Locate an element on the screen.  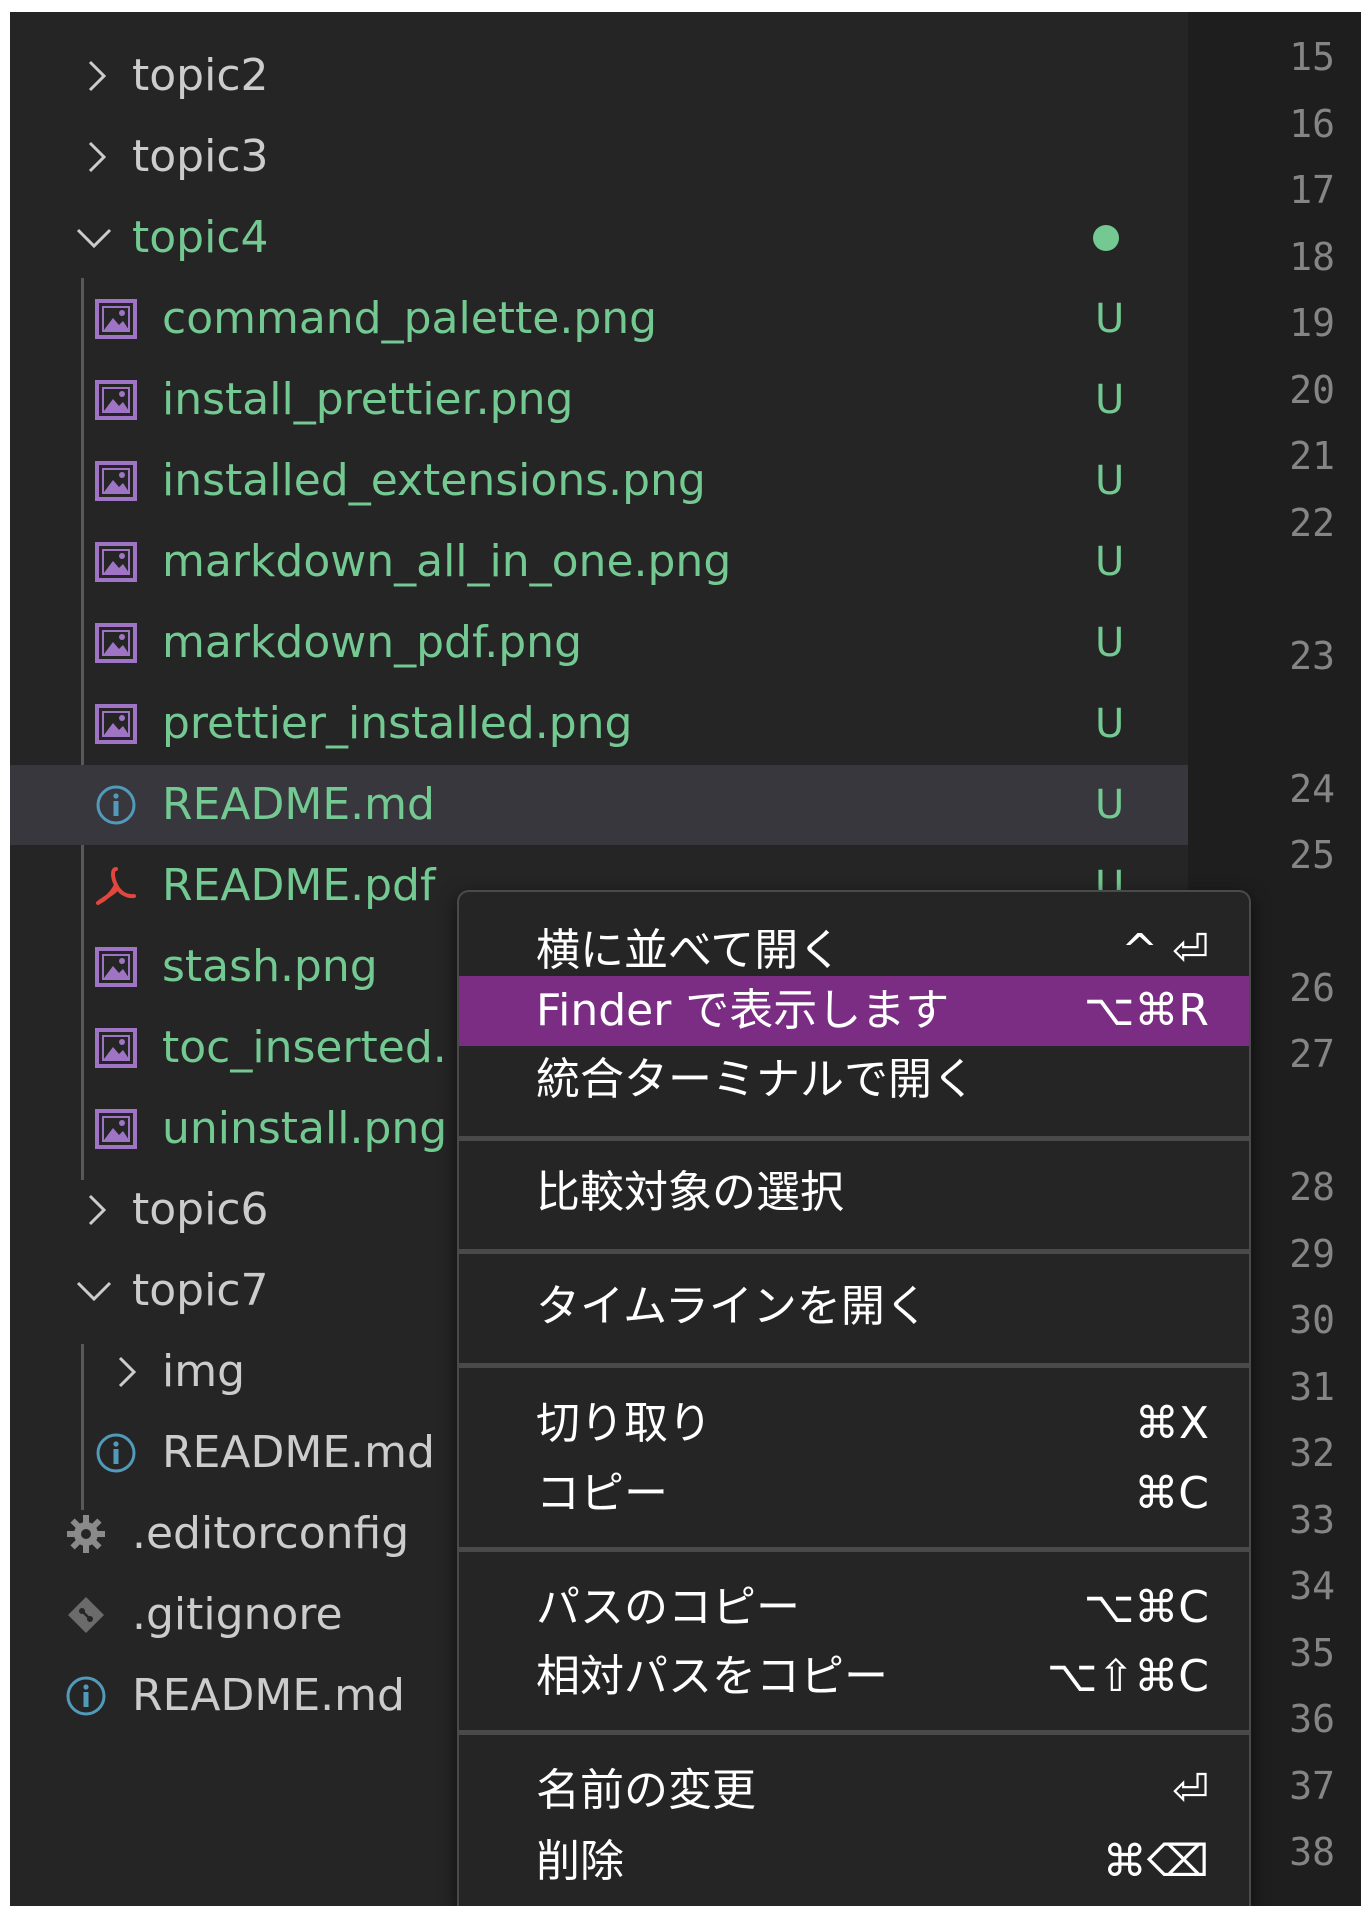
line-number: 30 is located at coordinates (1312, 1320).